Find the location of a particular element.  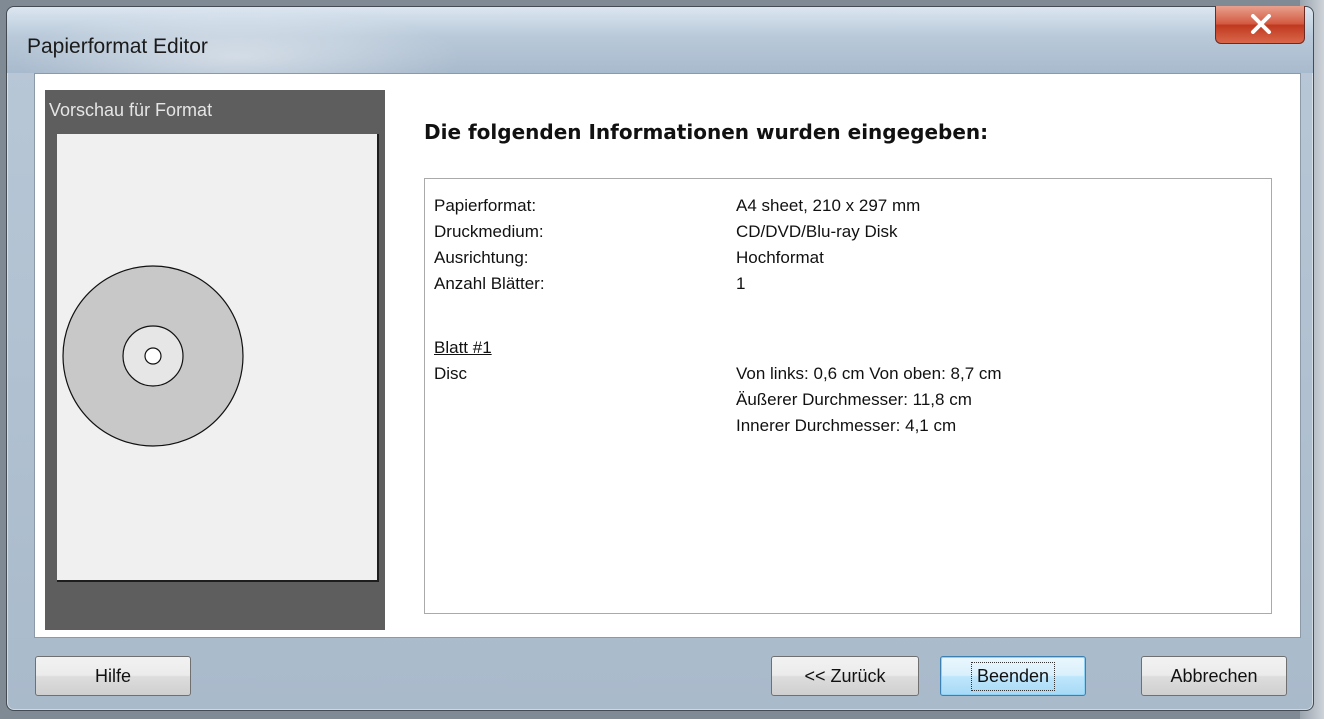

item-label-disc: Disc is located at coordinates (451, 373).